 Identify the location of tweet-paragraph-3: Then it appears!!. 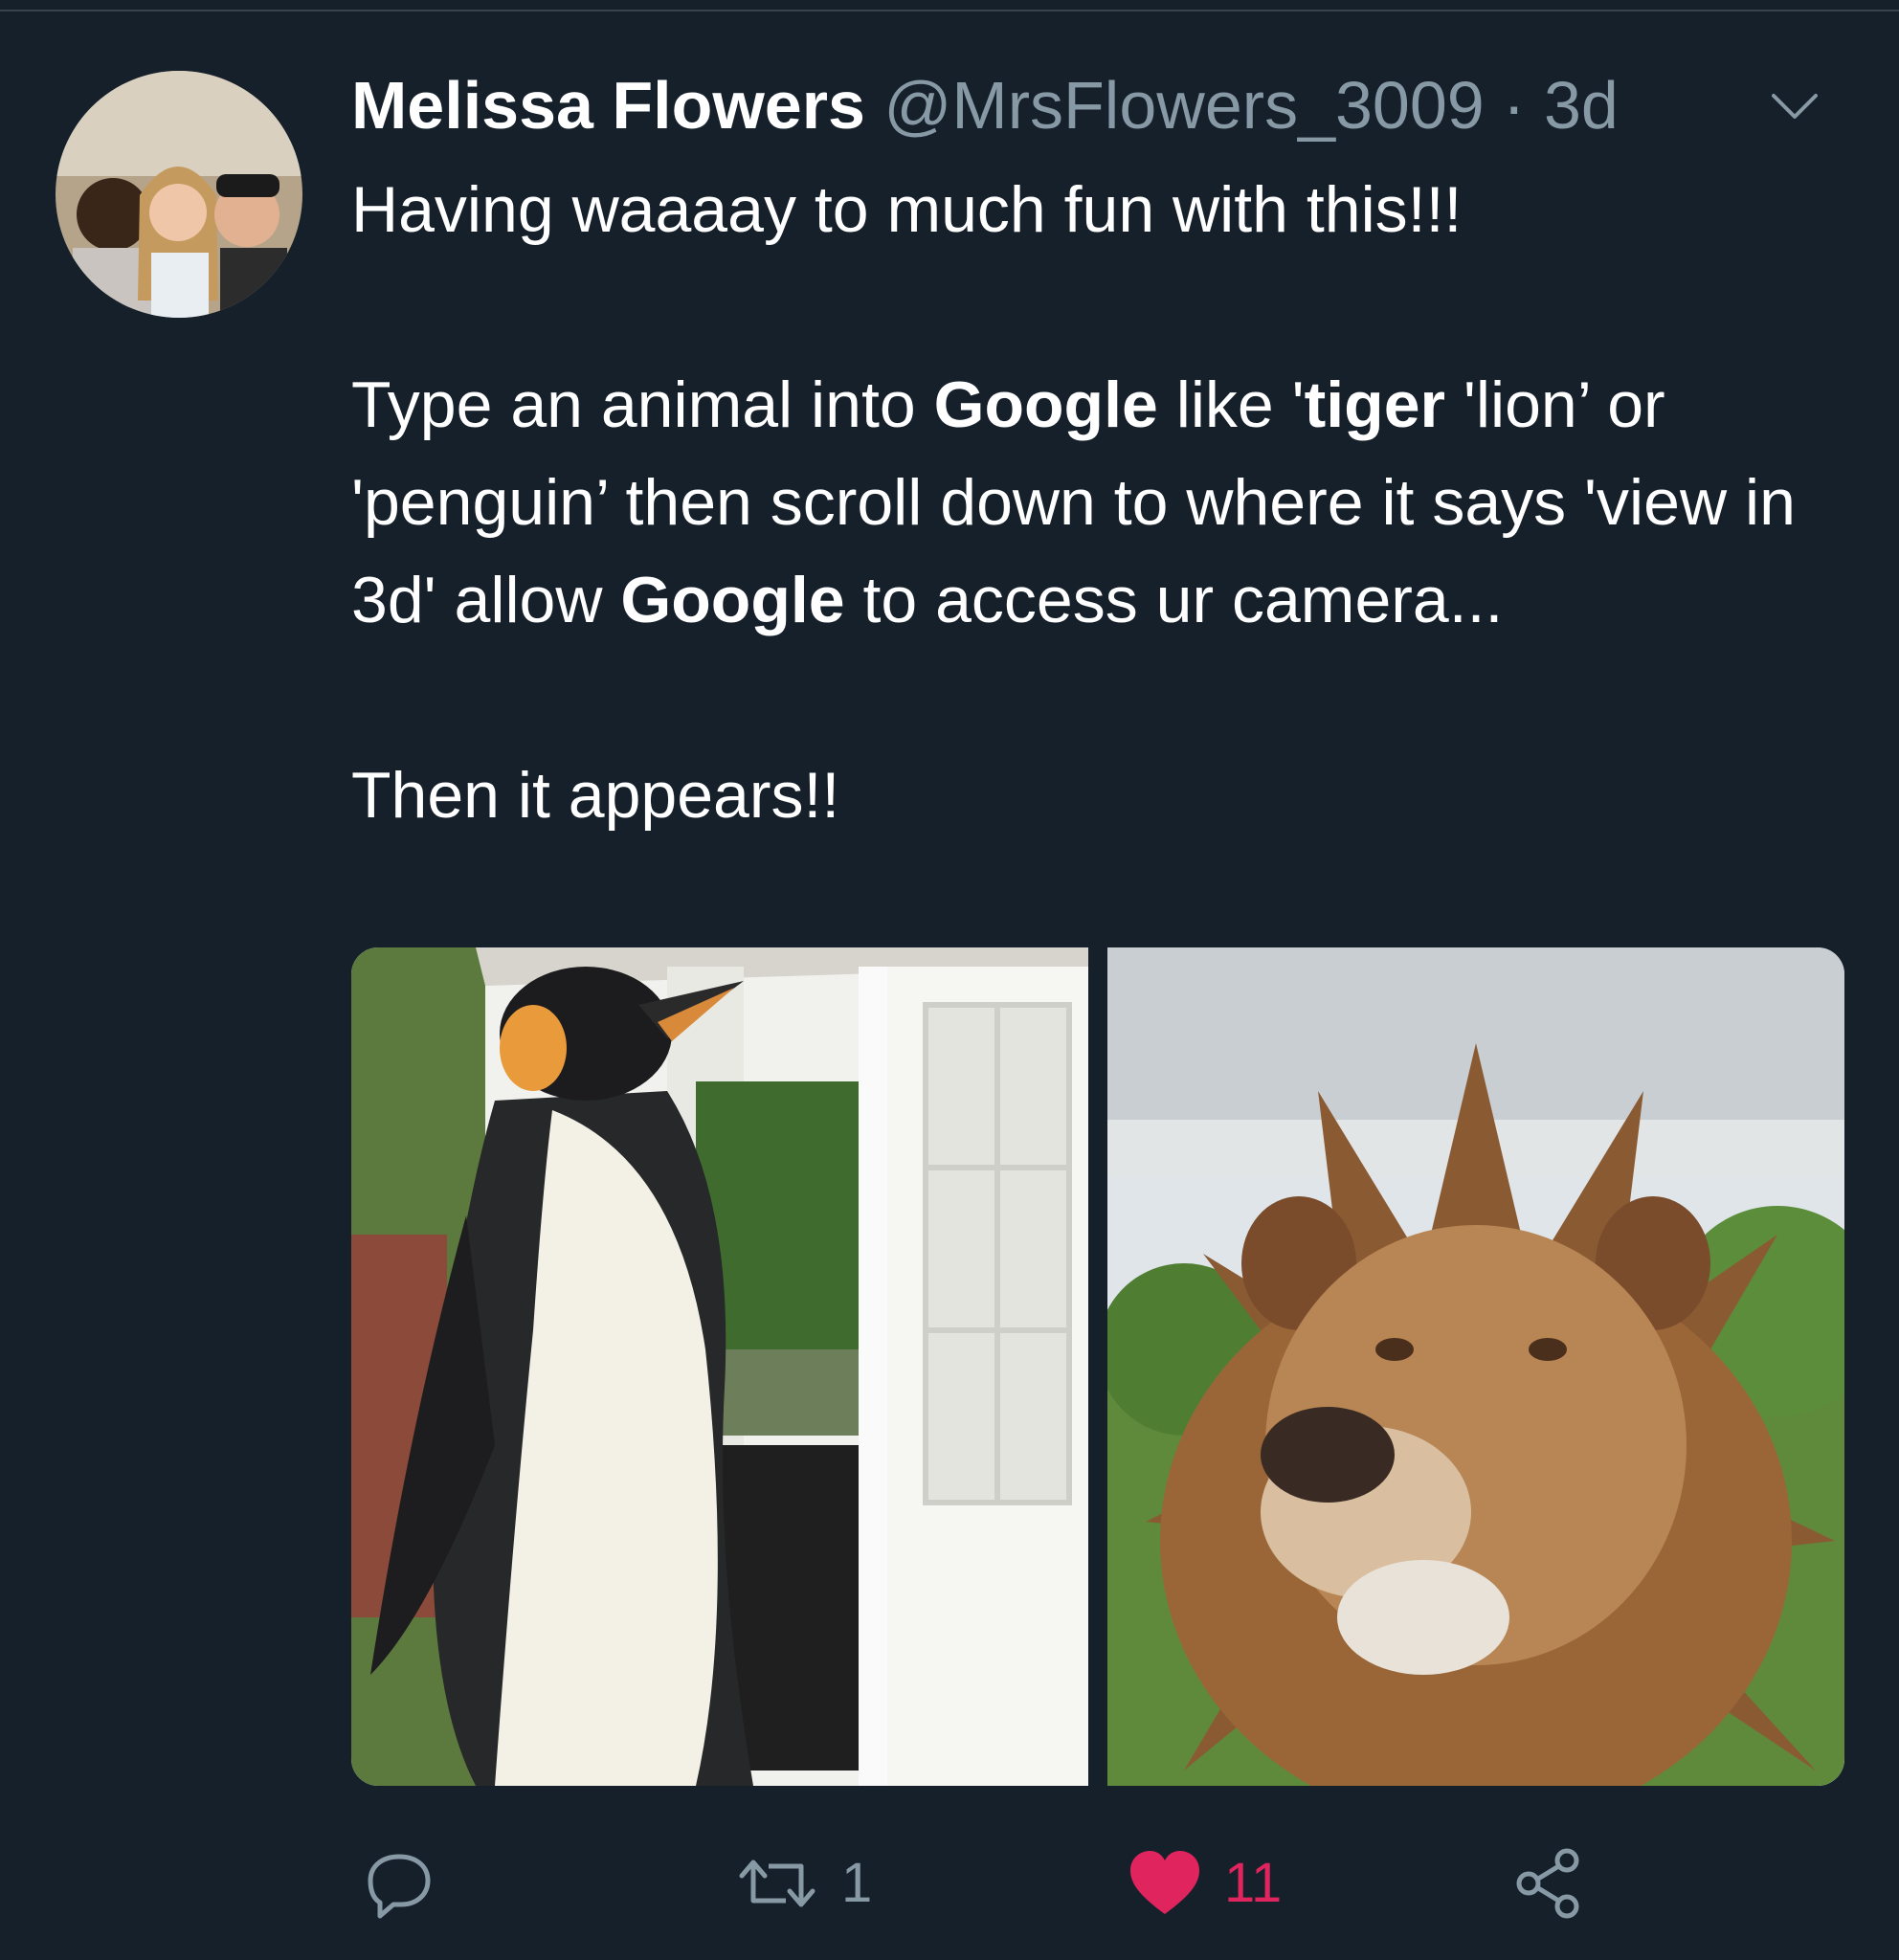
(595, 795).